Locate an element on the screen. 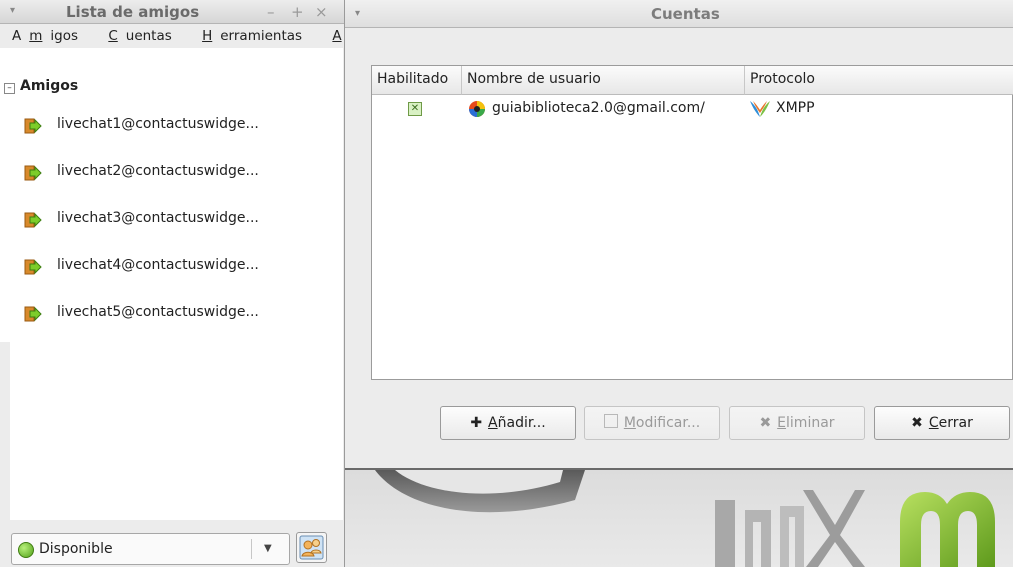 This screenshot has height=567, width=1013. menu-label: A is located at coordinates (17, 36).